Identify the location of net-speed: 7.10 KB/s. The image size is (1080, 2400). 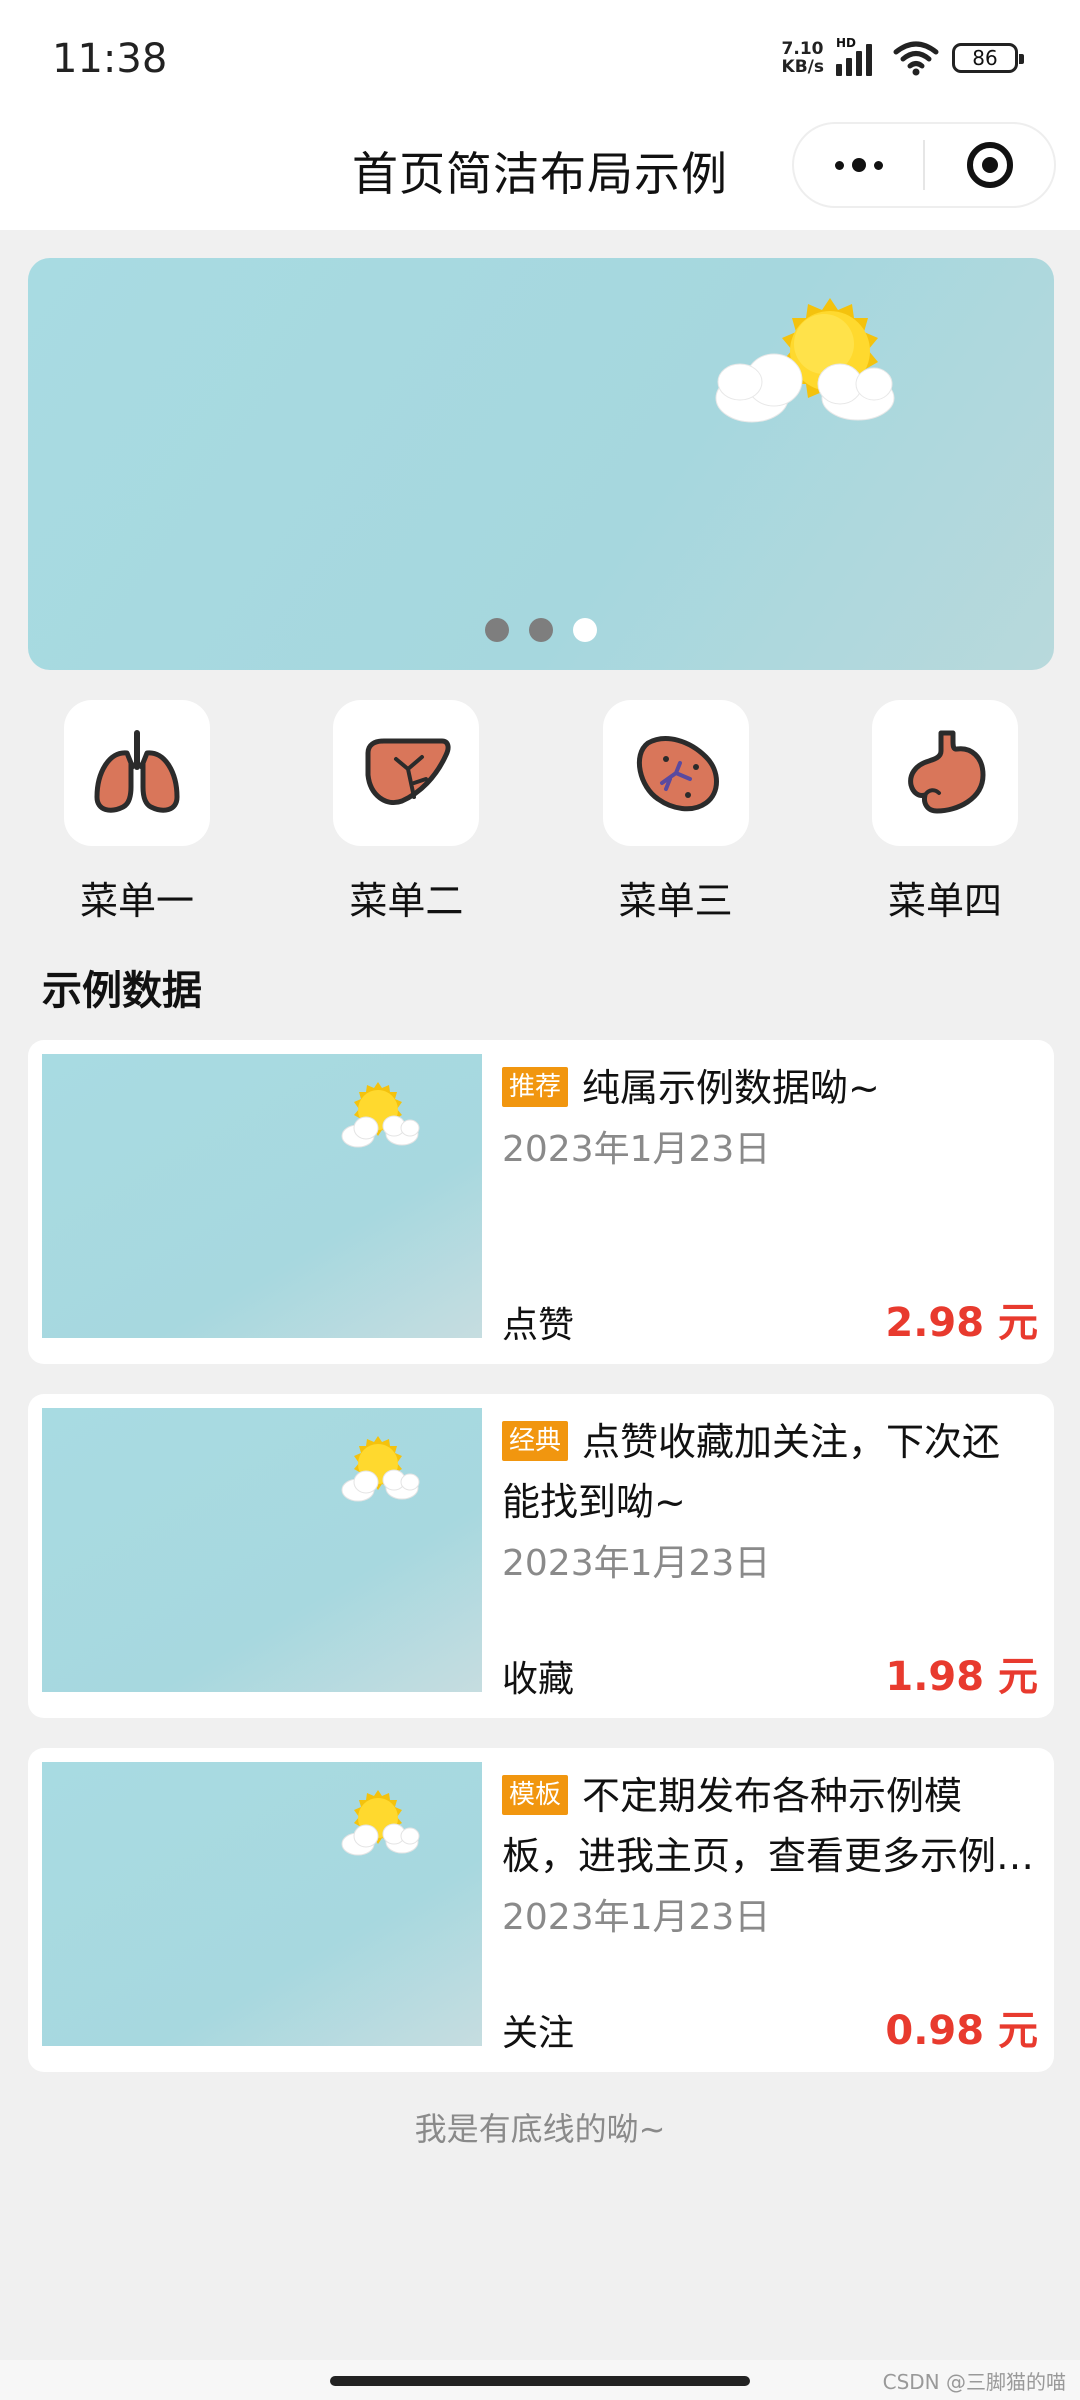
(803, 58).